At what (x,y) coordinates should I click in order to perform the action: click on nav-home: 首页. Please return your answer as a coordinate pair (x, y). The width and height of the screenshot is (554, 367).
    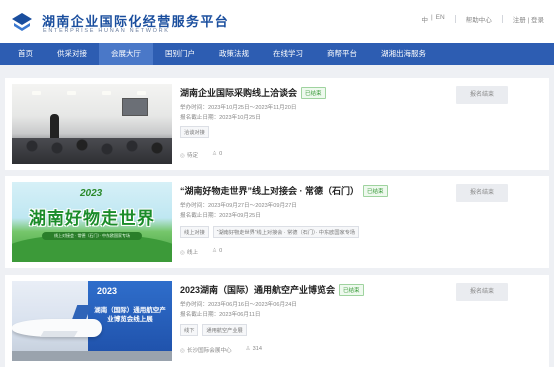
    Looking at the image, I should click on (25, 54).